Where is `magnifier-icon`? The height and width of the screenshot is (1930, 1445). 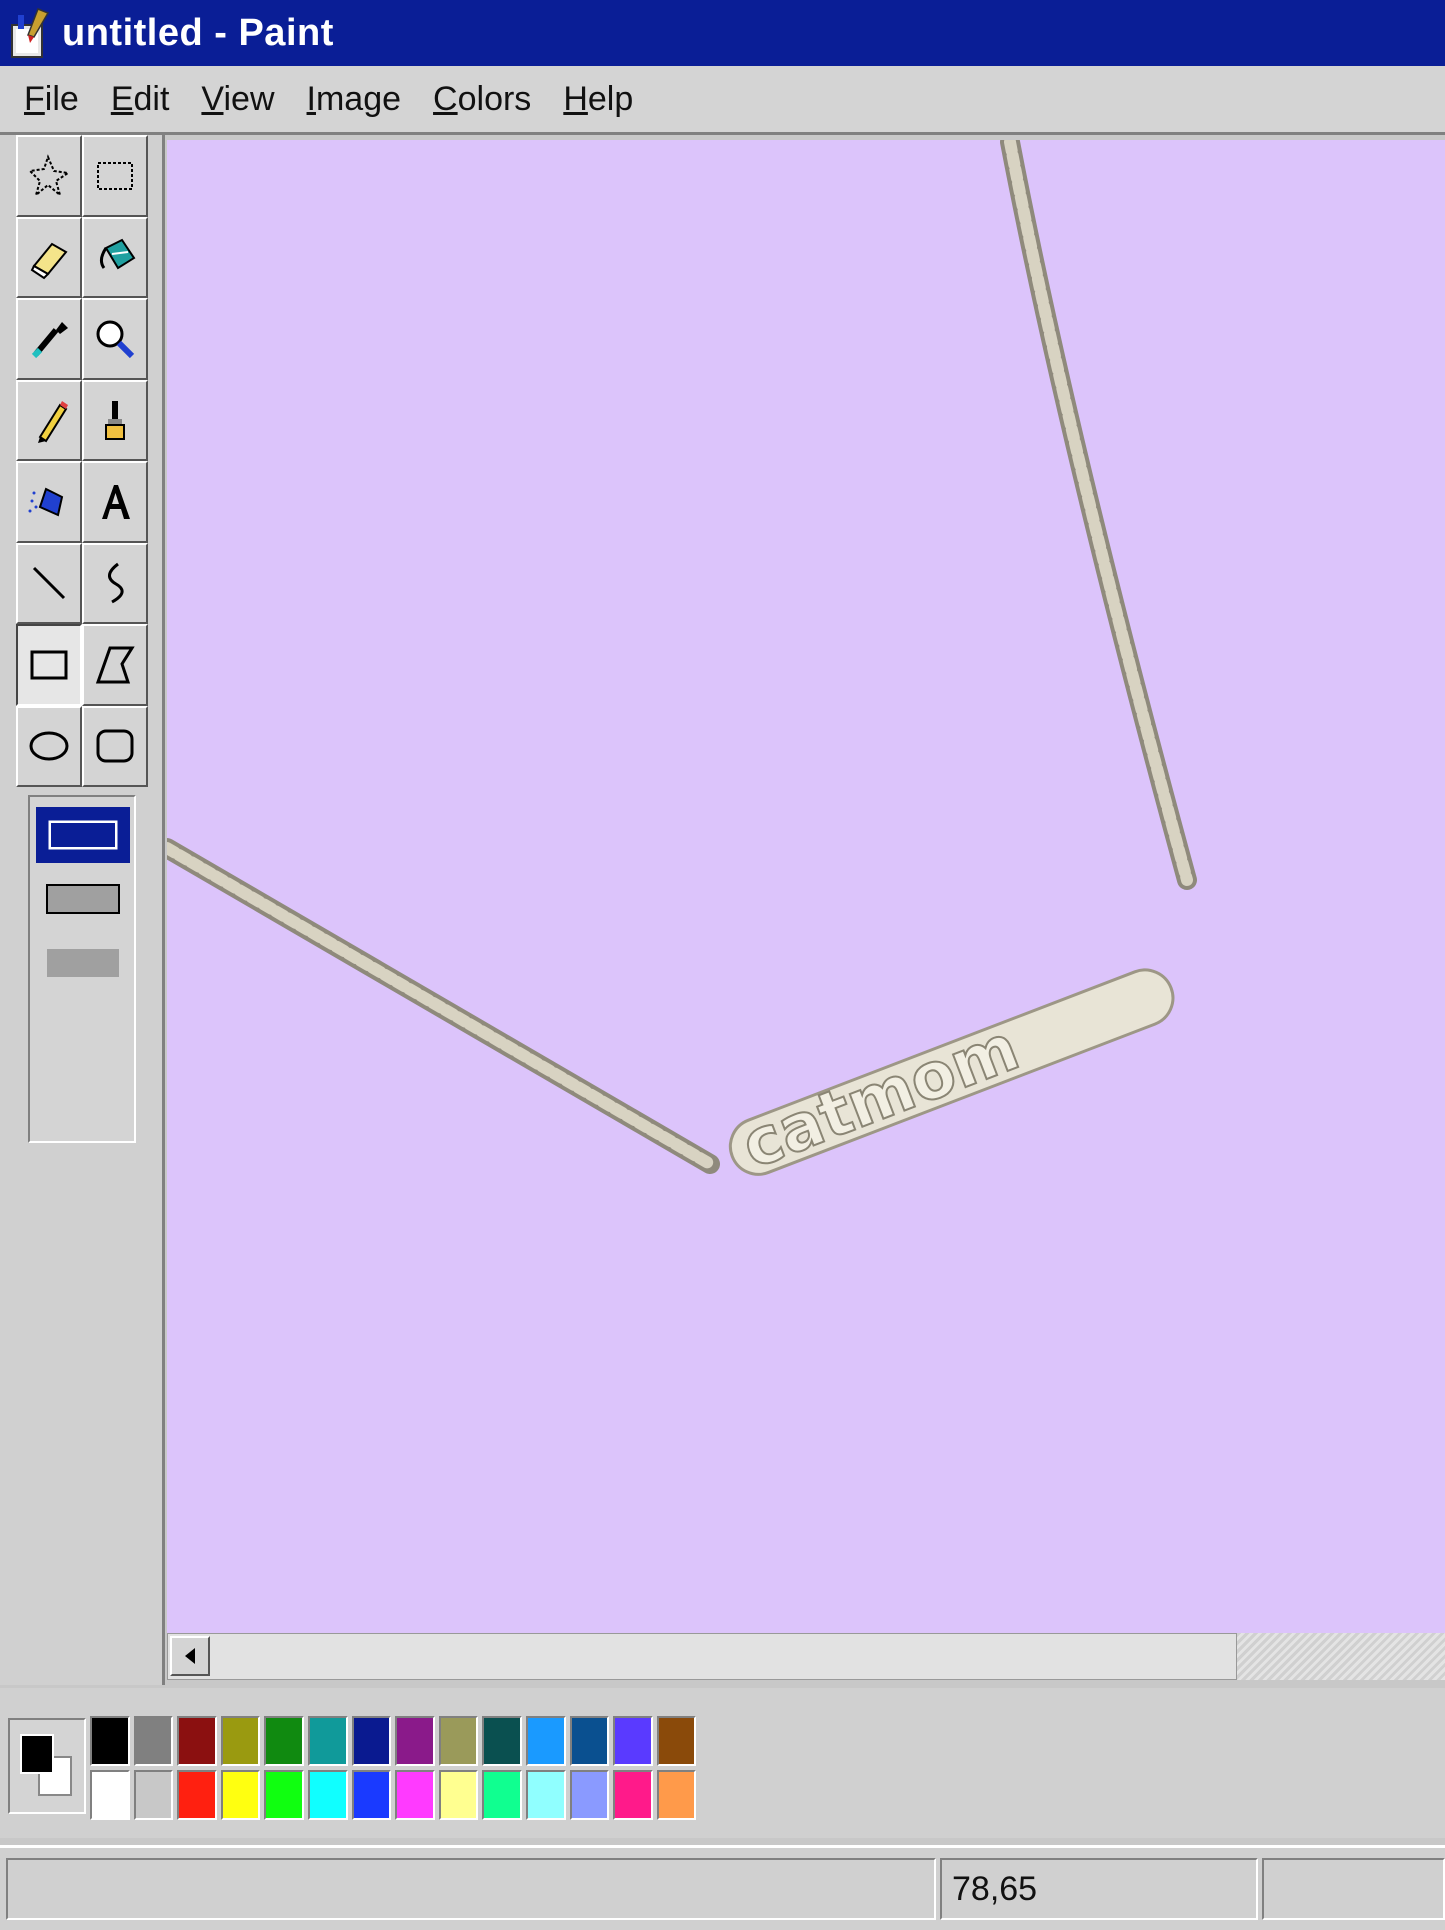 magnifier-icon is located at coordinates (115, 339).